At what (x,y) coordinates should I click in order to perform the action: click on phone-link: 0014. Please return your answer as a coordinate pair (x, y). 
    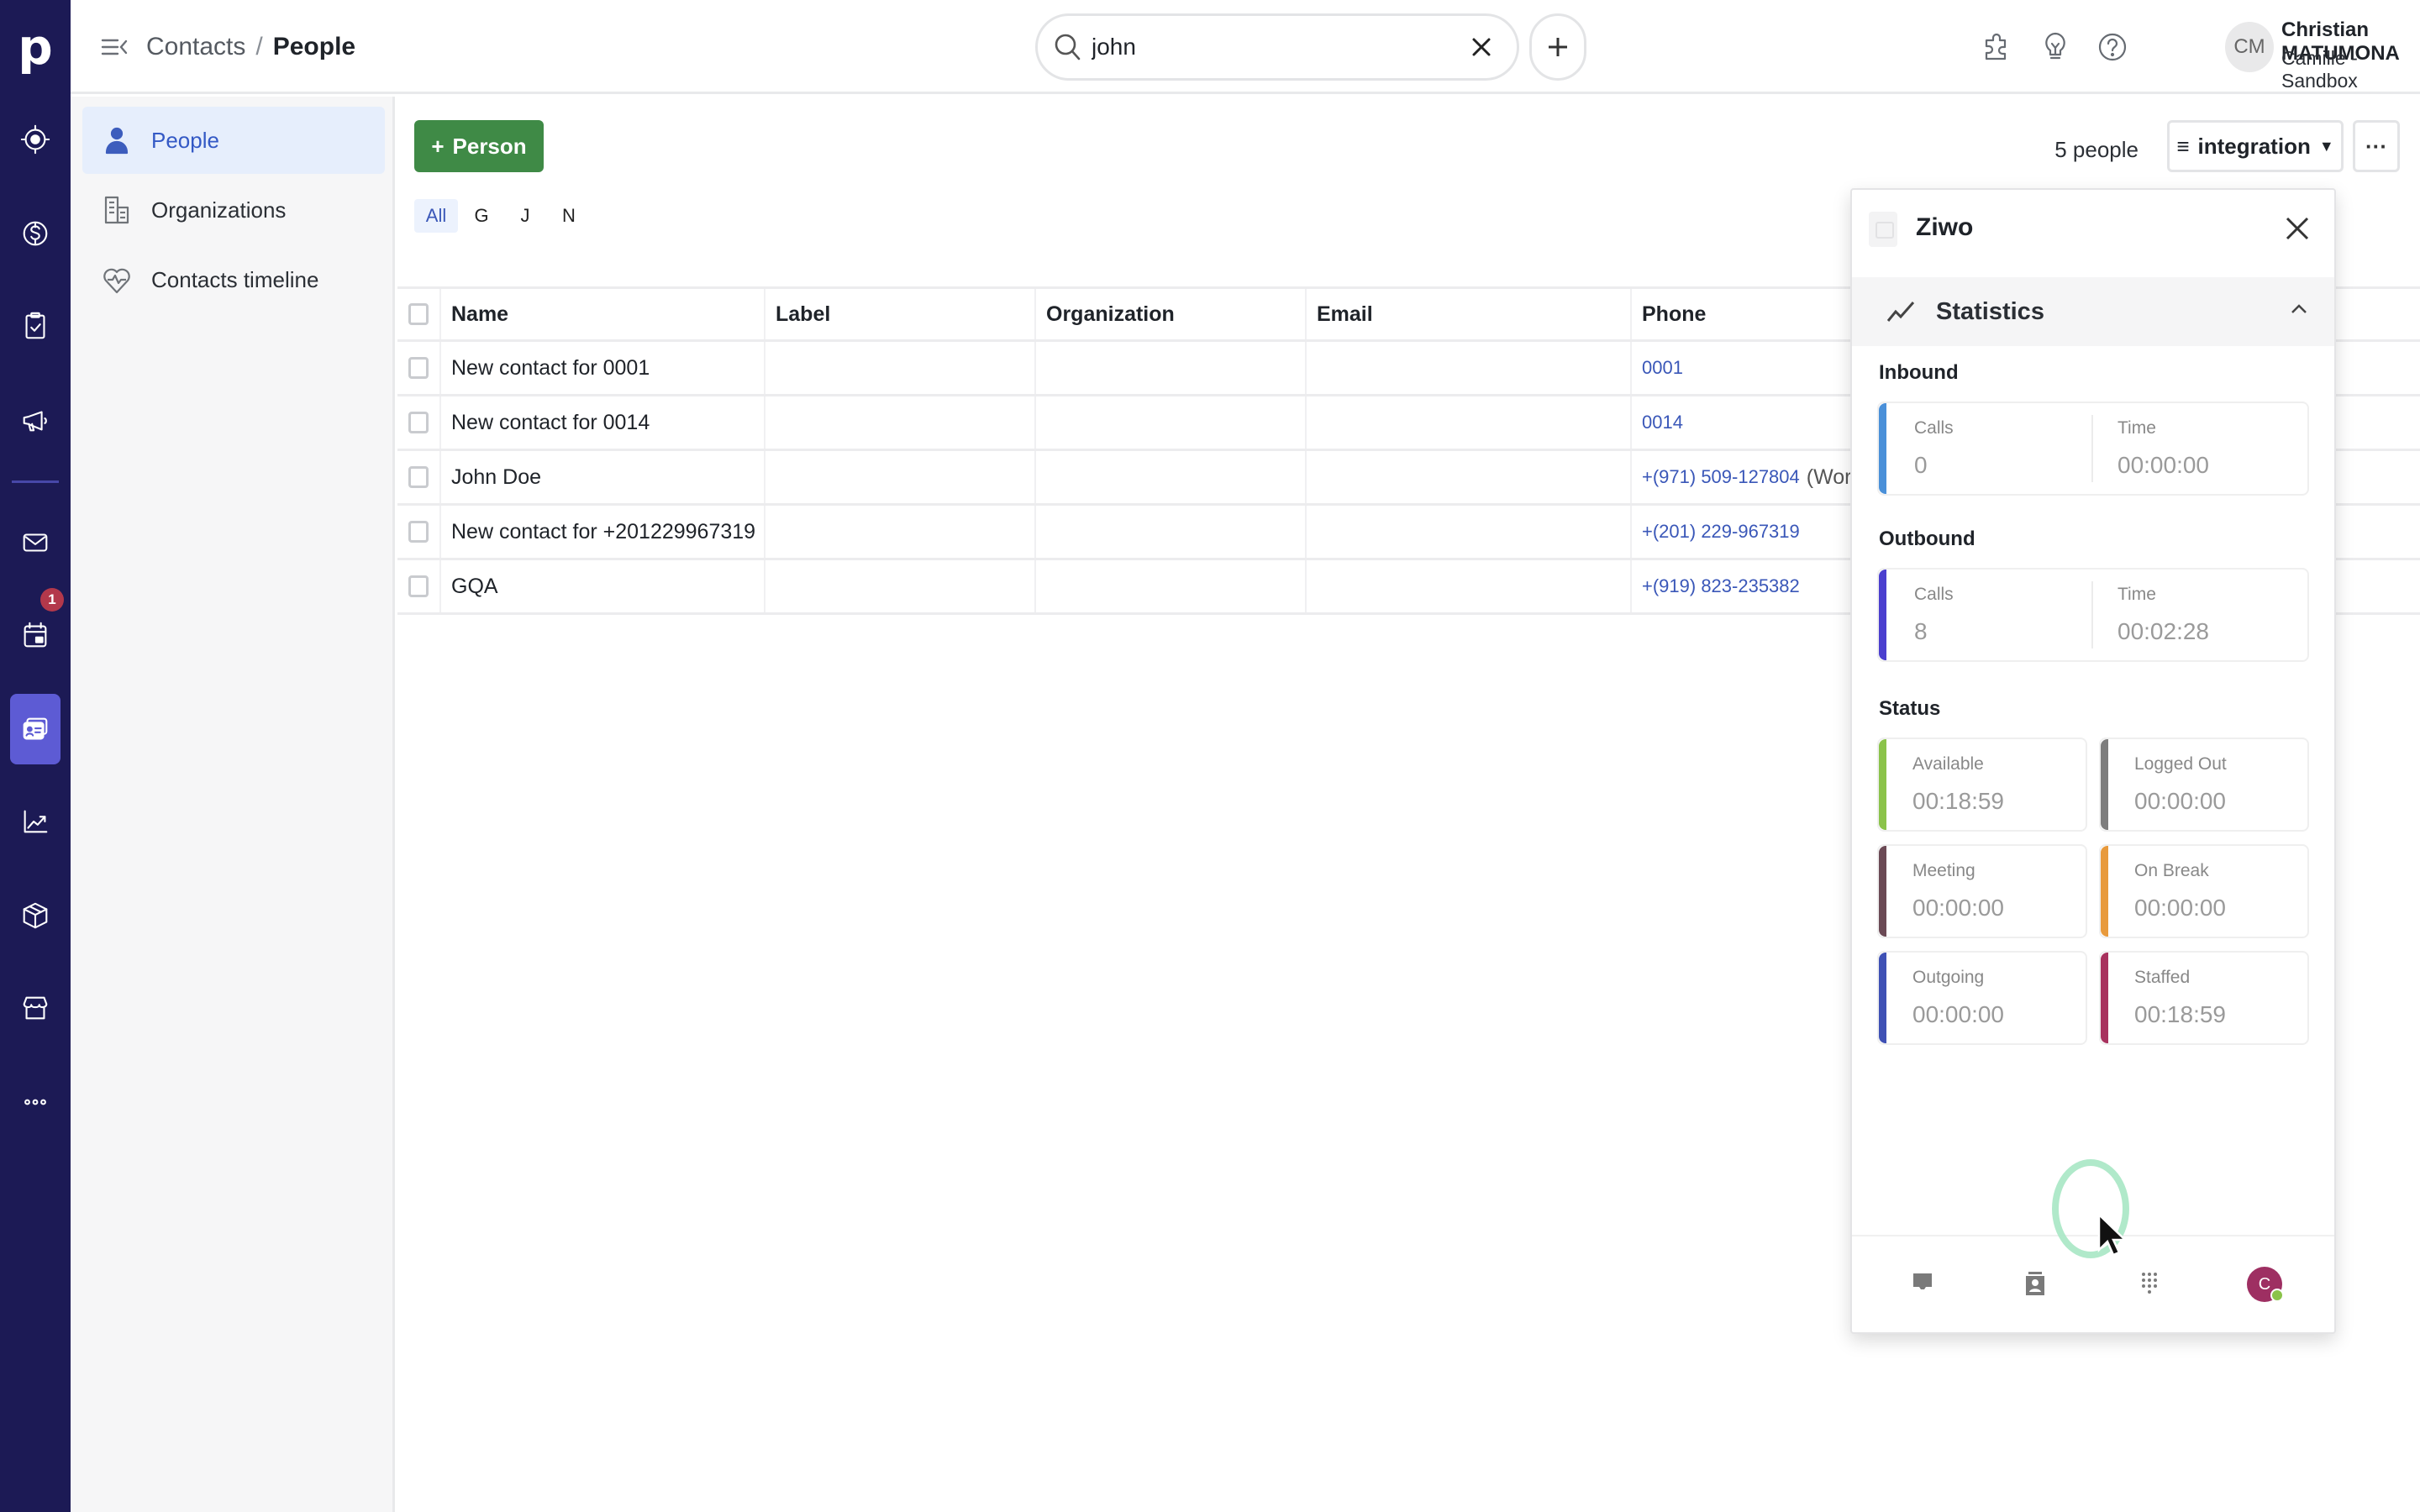
    Looking at the image, I should click on (1662, 422).